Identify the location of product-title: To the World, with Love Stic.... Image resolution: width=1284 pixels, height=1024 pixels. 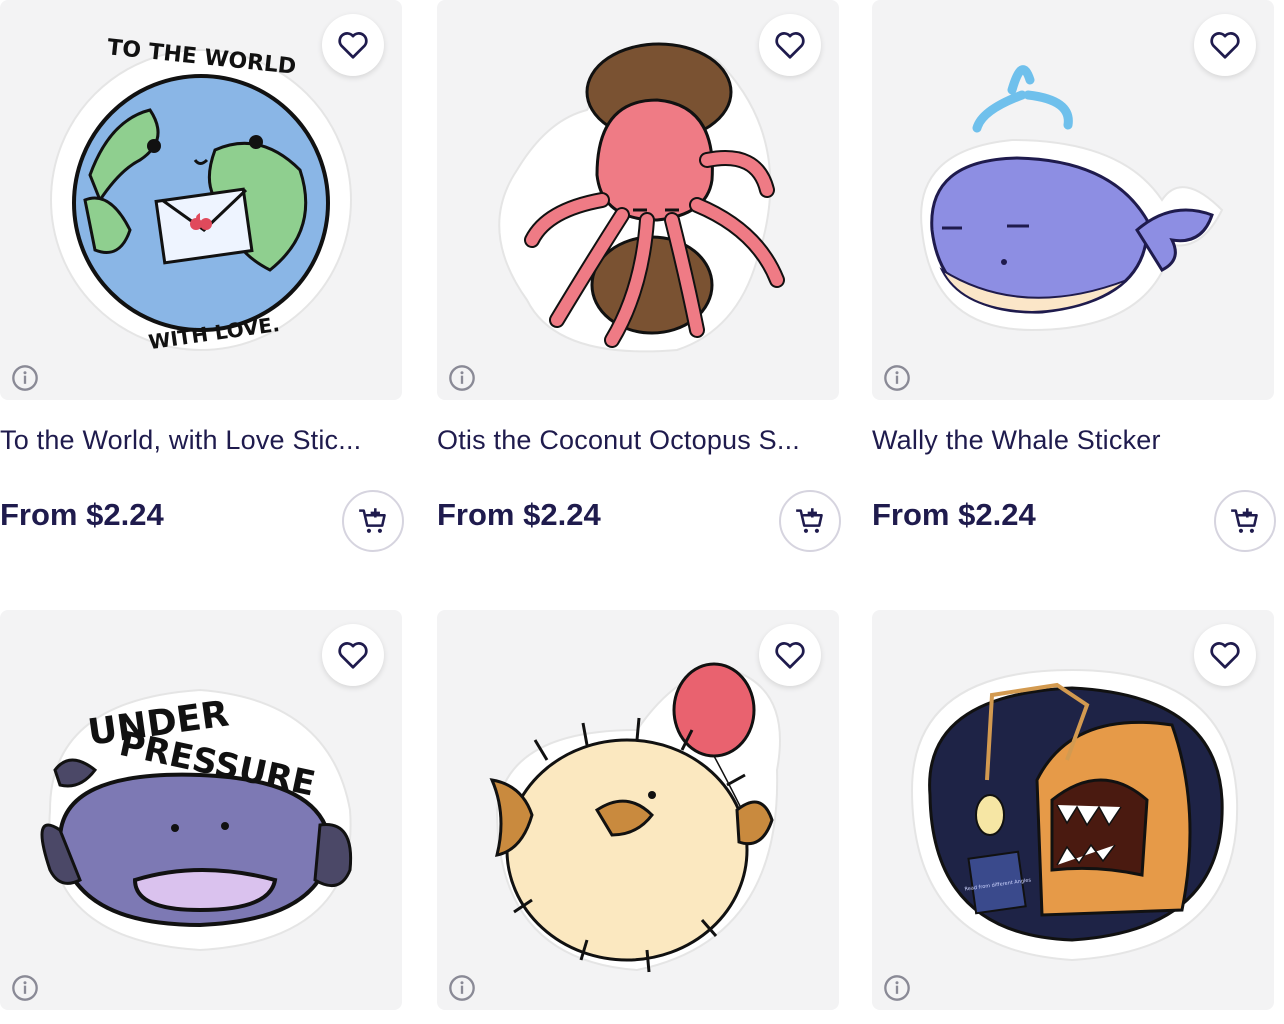
(200, 440).